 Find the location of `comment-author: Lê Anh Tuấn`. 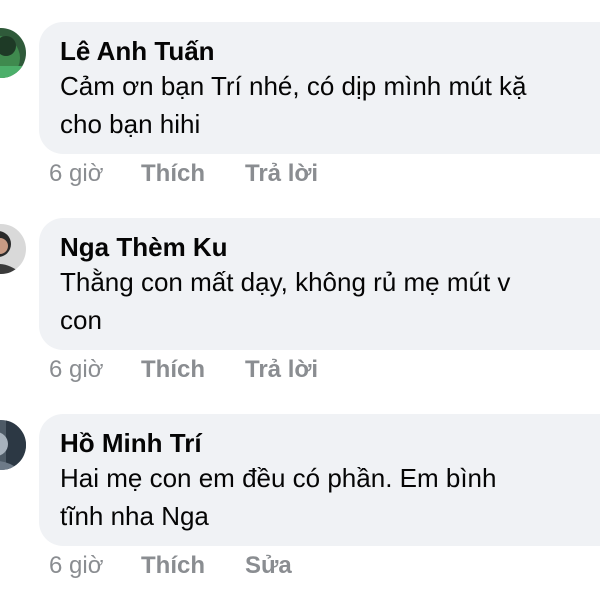

comment-author: Lê Anh Tuấn is located at coordinates (330, 51).